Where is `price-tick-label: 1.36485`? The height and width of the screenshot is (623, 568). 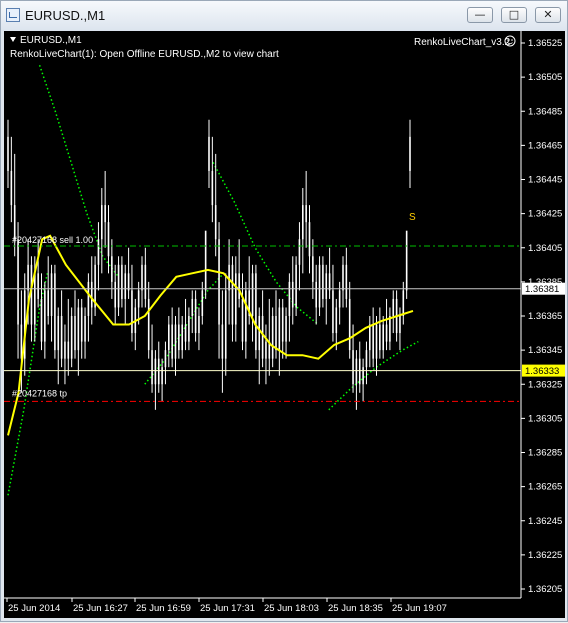
price-tick-label: 1.36485 is located at coordinates (545, 111).